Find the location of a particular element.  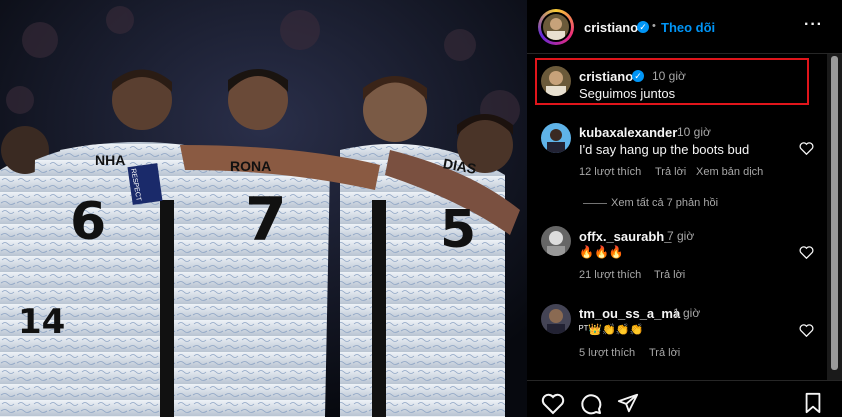

post-header: cristiano ✓ • Theo dõi ··· is located at coordinates (684, 27).